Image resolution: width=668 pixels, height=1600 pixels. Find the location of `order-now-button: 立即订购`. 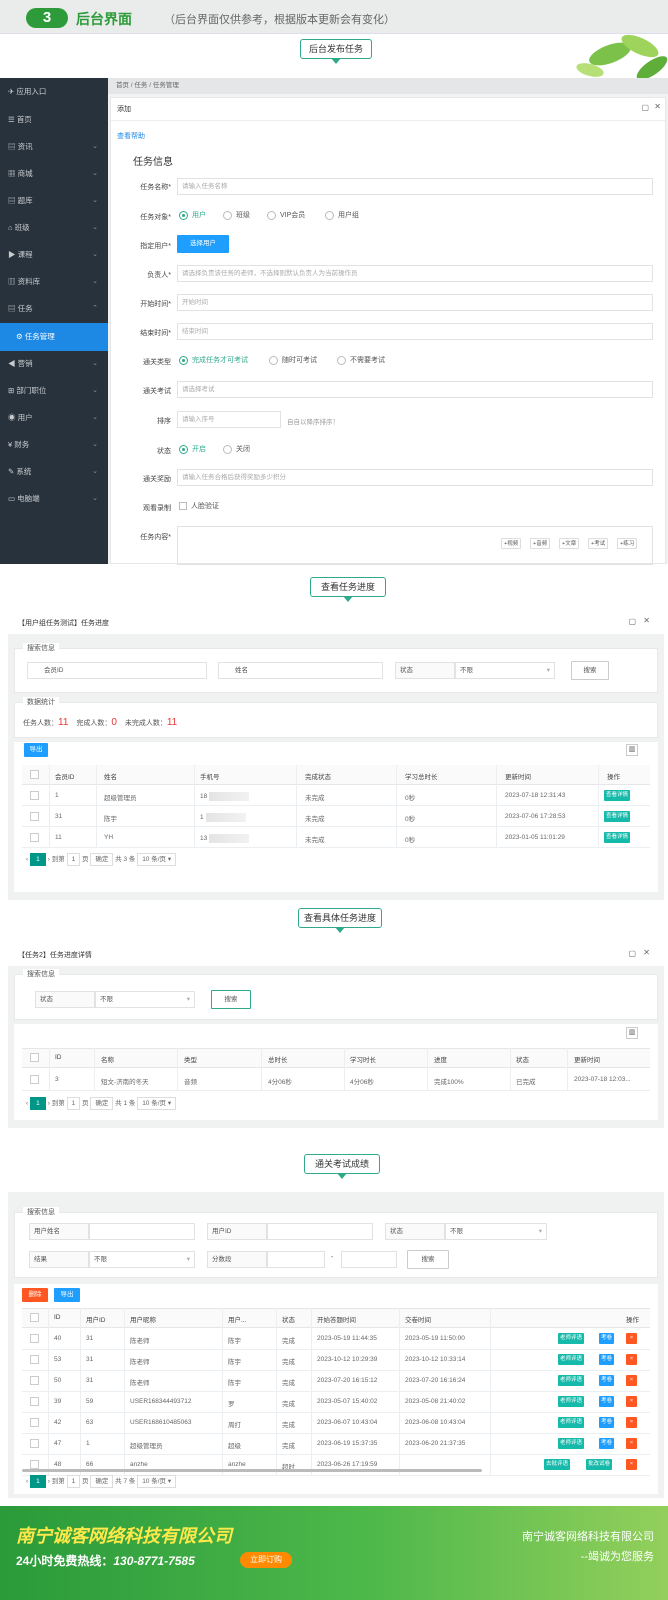

order-now-button: 立即订购 is located at coordinates (266, 1560).